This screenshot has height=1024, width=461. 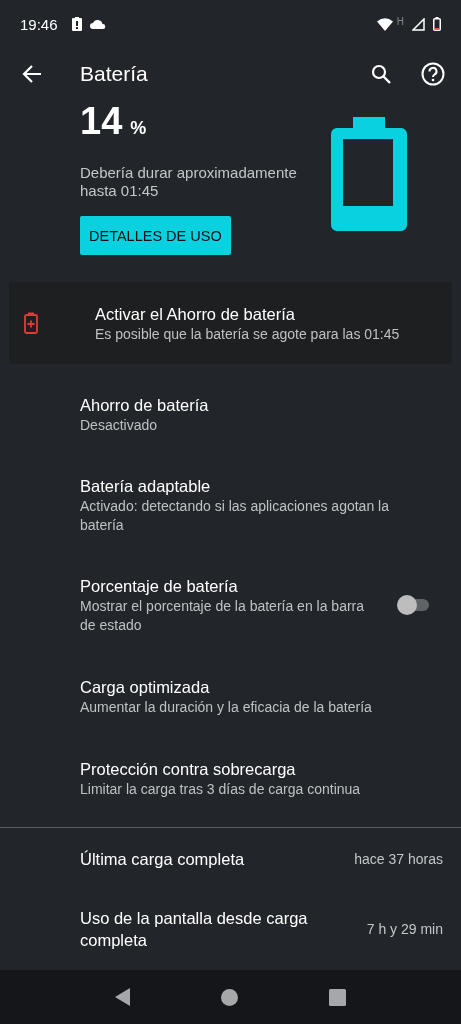 What do you see at coordinates (226, 707) in the screenshot?
I see `setting-summary: Aumentar la duración y la eficacia de la batería` at bounding box center [226, 707].